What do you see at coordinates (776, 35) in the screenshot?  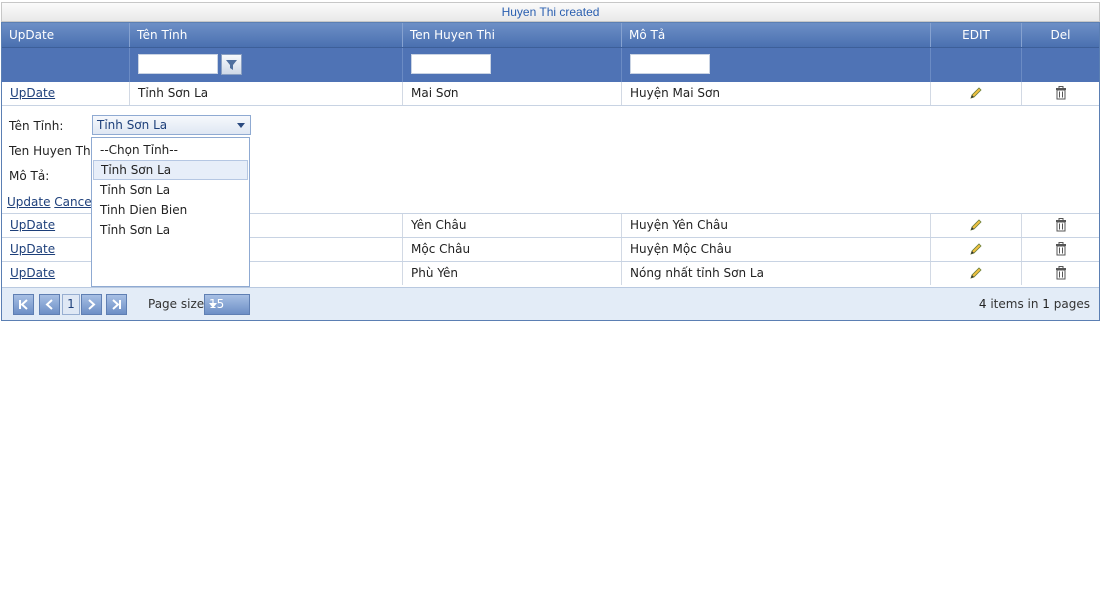 I see `column-header-mo-ta: Mô Tả` at bounding box center [776, 35].